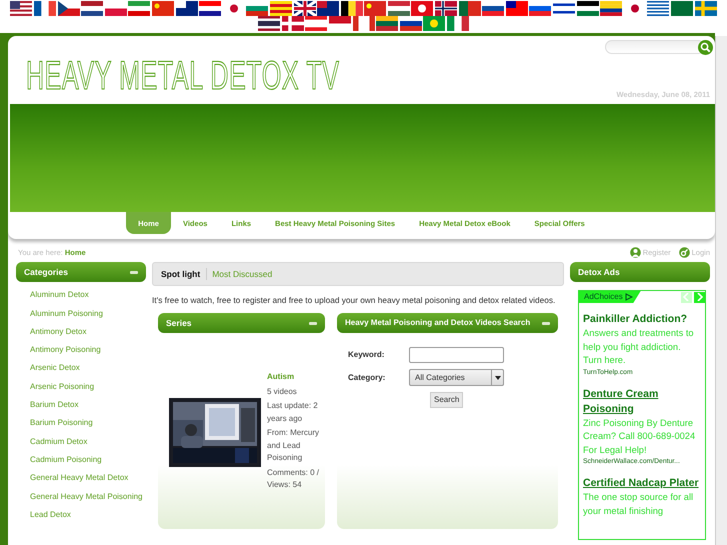 The height and width of the screenshot is (545, 727). Describe the element at coordinates (81, 294) in the screenshot. I see `category-link: Aluminum Detox` at that location.